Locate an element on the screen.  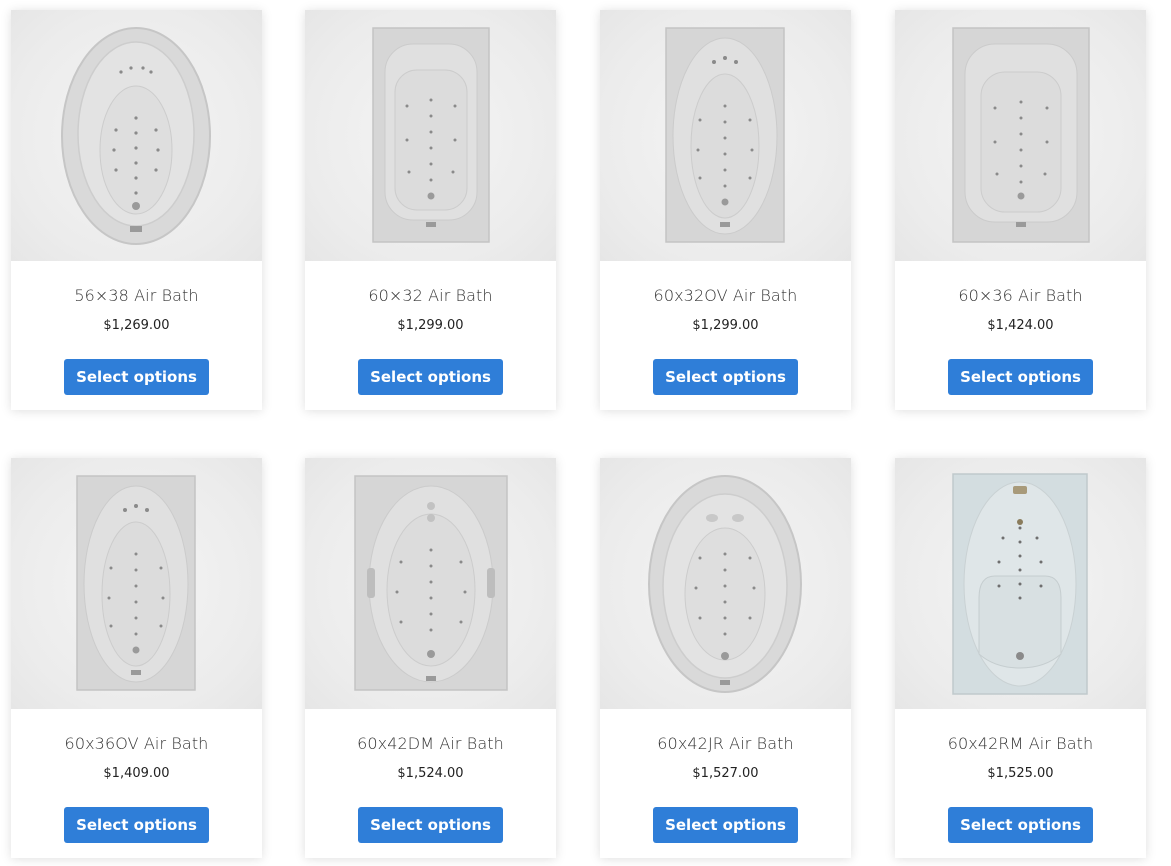
product-title: 60×32 Air Bath is located at coordinates (430, 296).